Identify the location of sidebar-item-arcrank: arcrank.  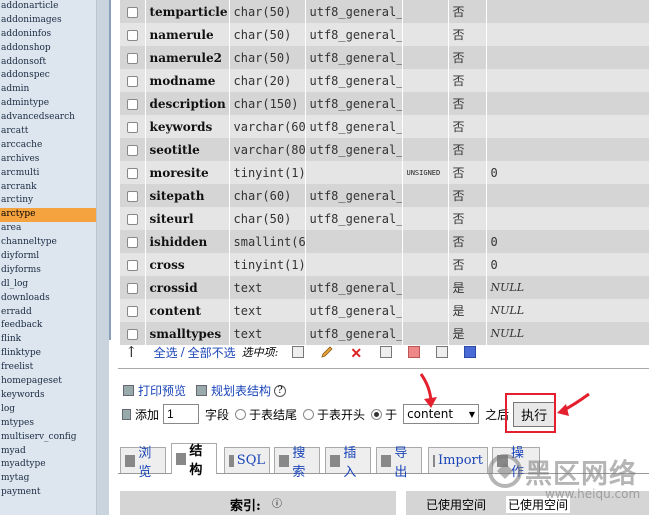
(48, 188).